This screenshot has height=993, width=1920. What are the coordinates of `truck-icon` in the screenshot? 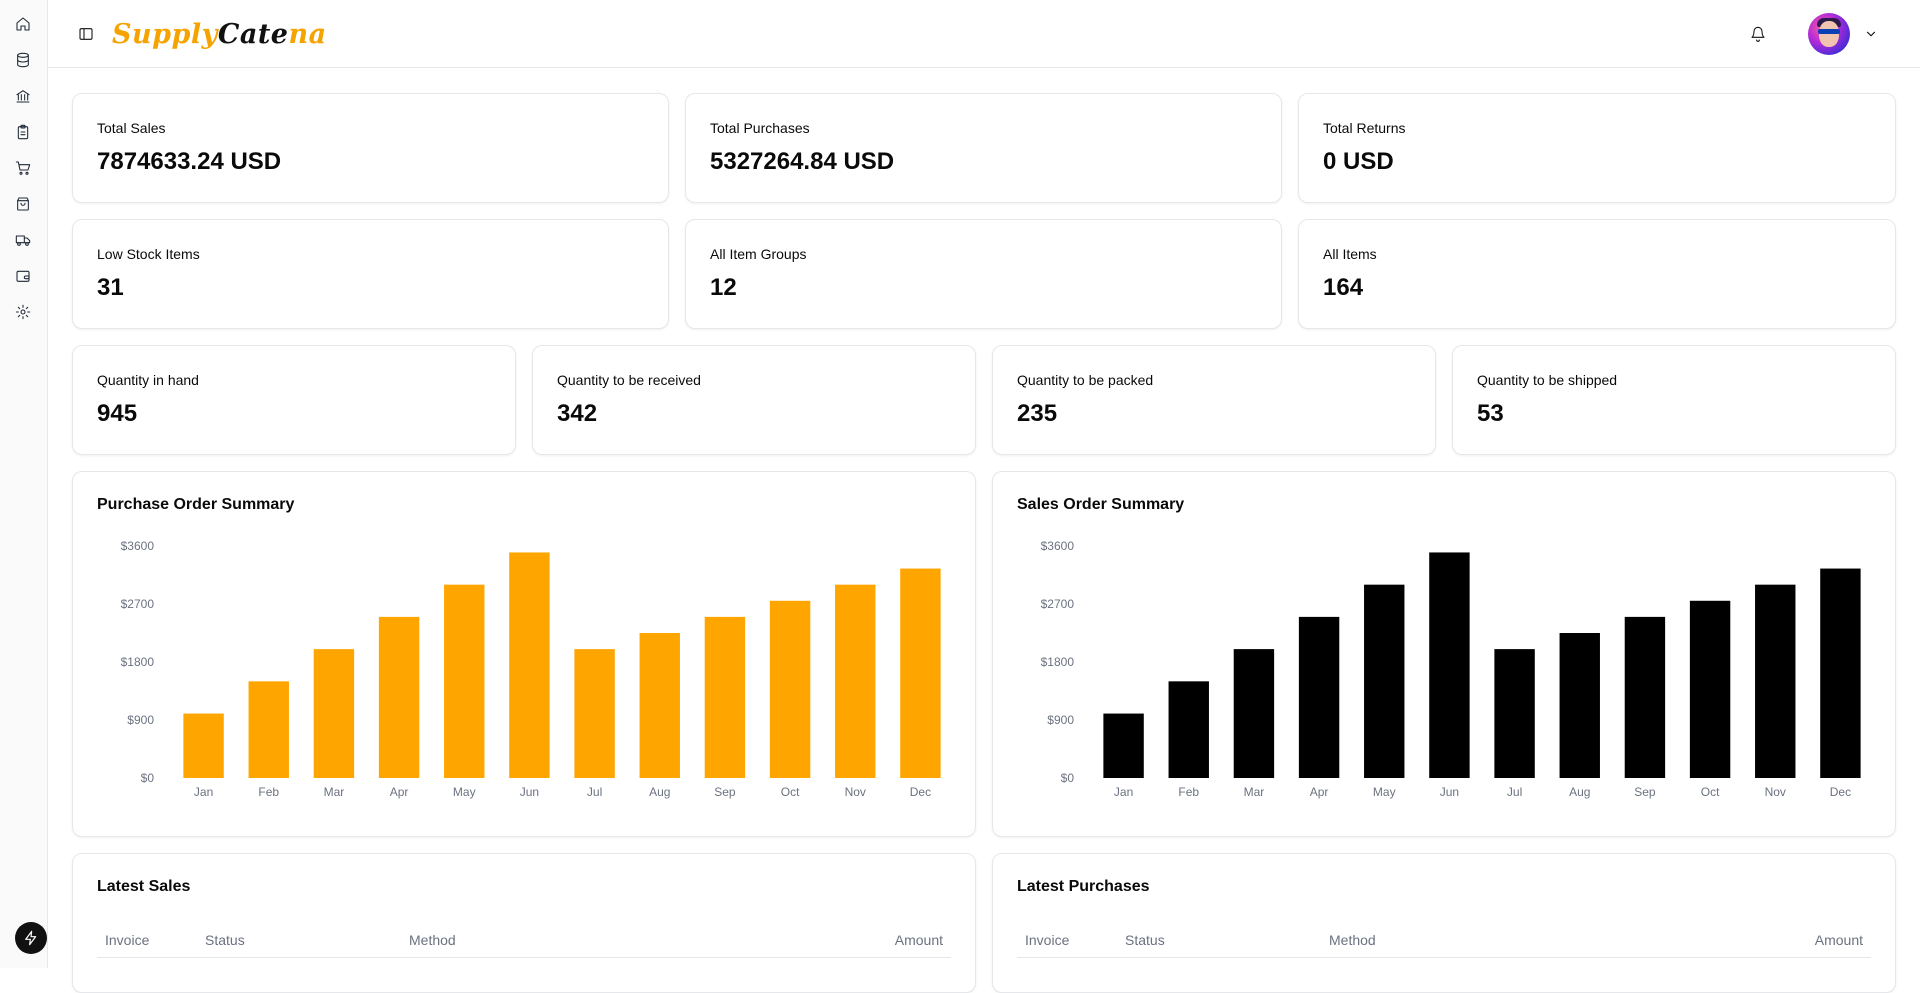 It's located at (23, 240).